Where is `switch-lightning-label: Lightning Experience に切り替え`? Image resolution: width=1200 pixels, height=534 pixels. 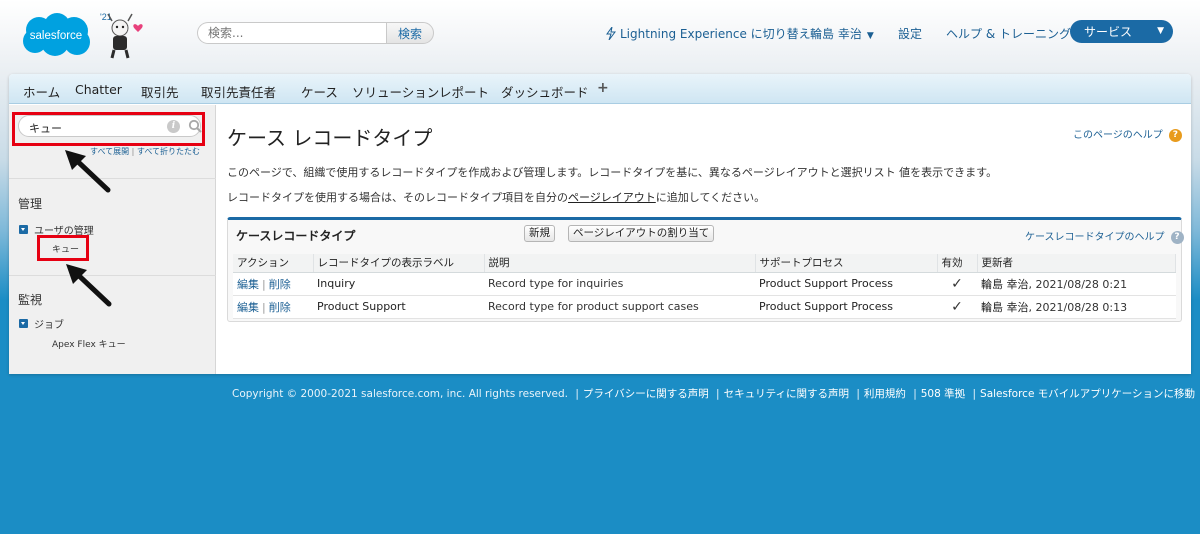
switch-lightning-label: Lightning Experience に切り替え is located at coordinates (715, 34).